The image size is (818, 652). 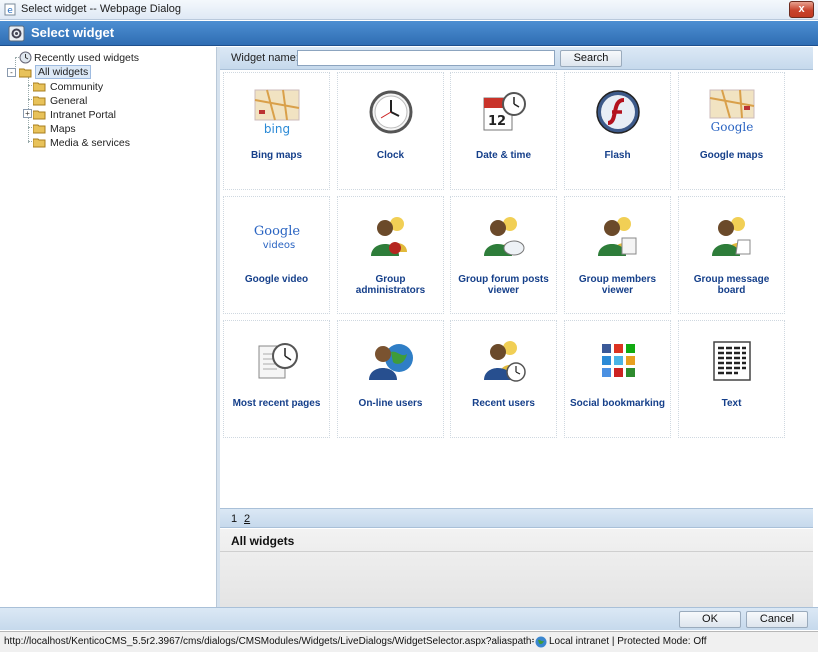 I want to click on widget-tile-group-administrators: Group administrators, so click(x=390, y=255).